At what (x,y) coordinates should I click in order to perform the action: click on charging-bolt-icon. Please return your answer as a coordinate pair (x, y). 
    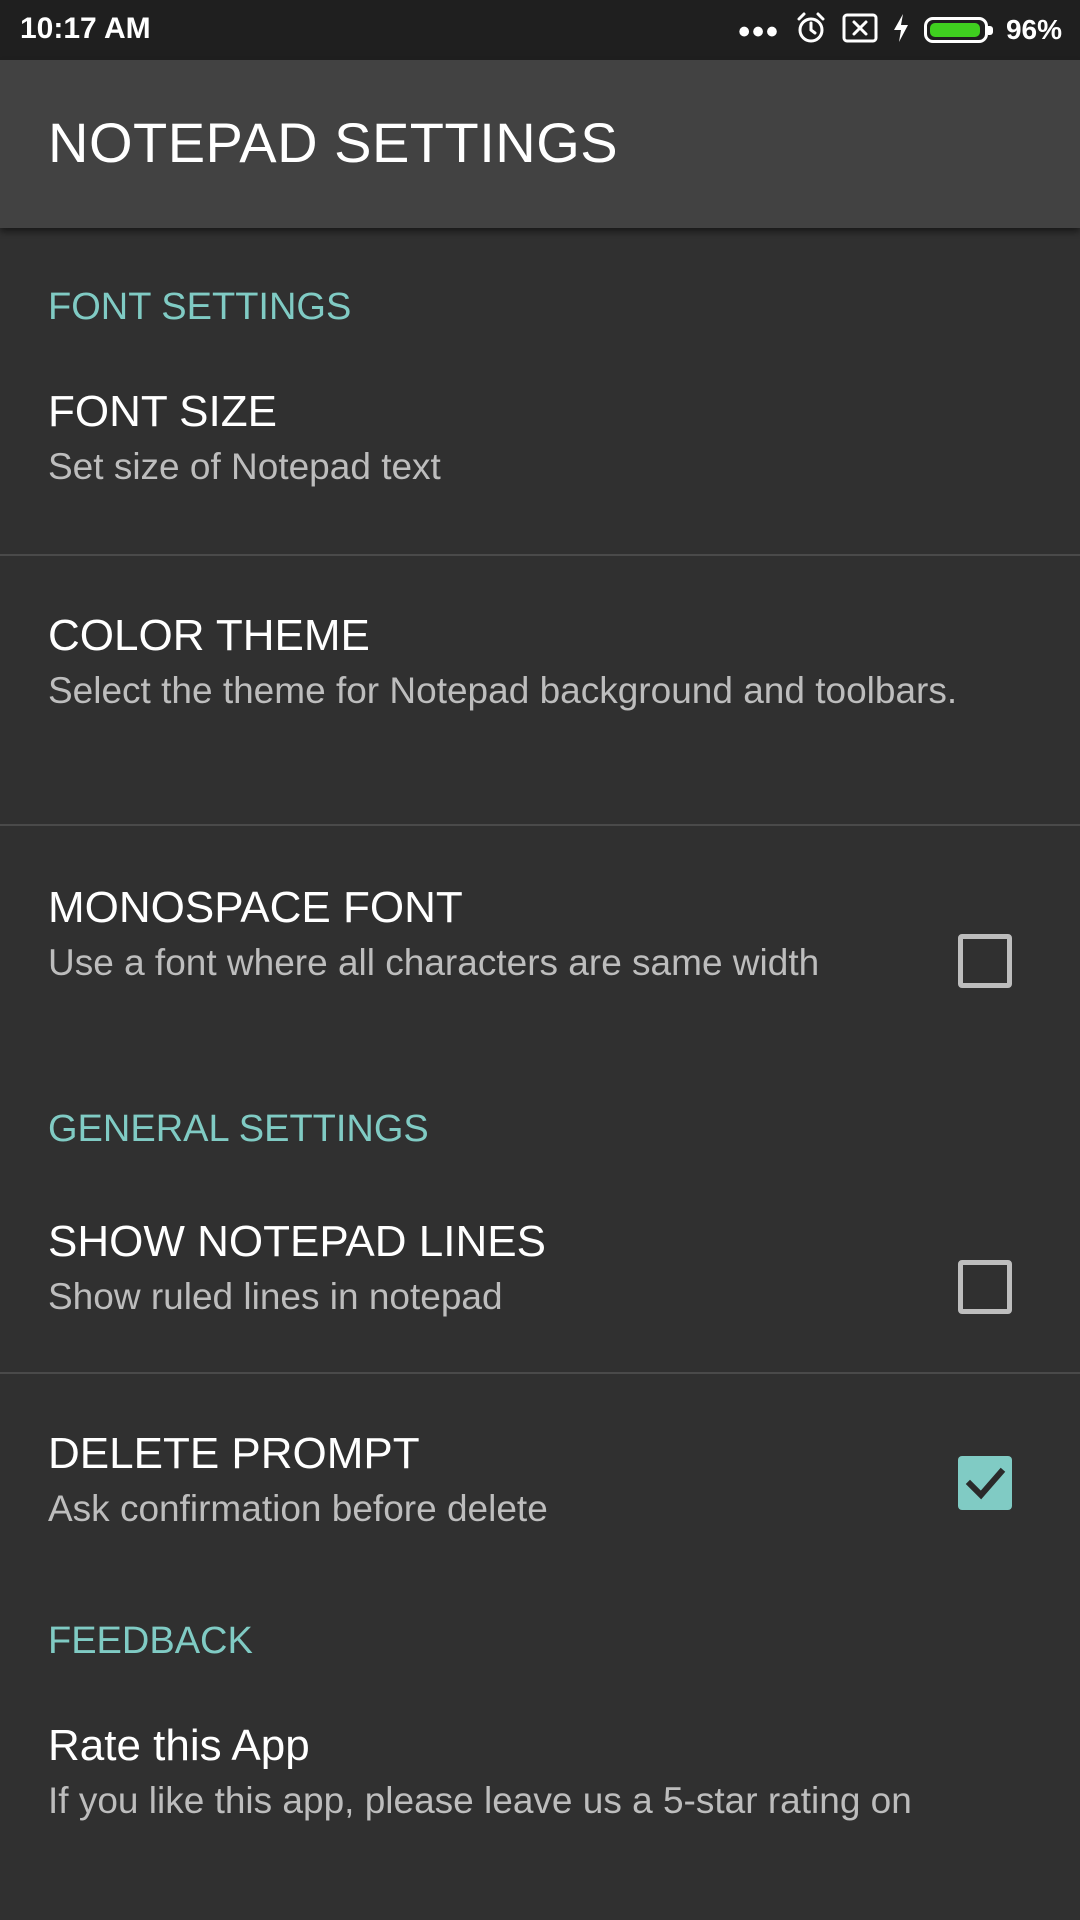
    Looking at the image, I should click on (901, 30).